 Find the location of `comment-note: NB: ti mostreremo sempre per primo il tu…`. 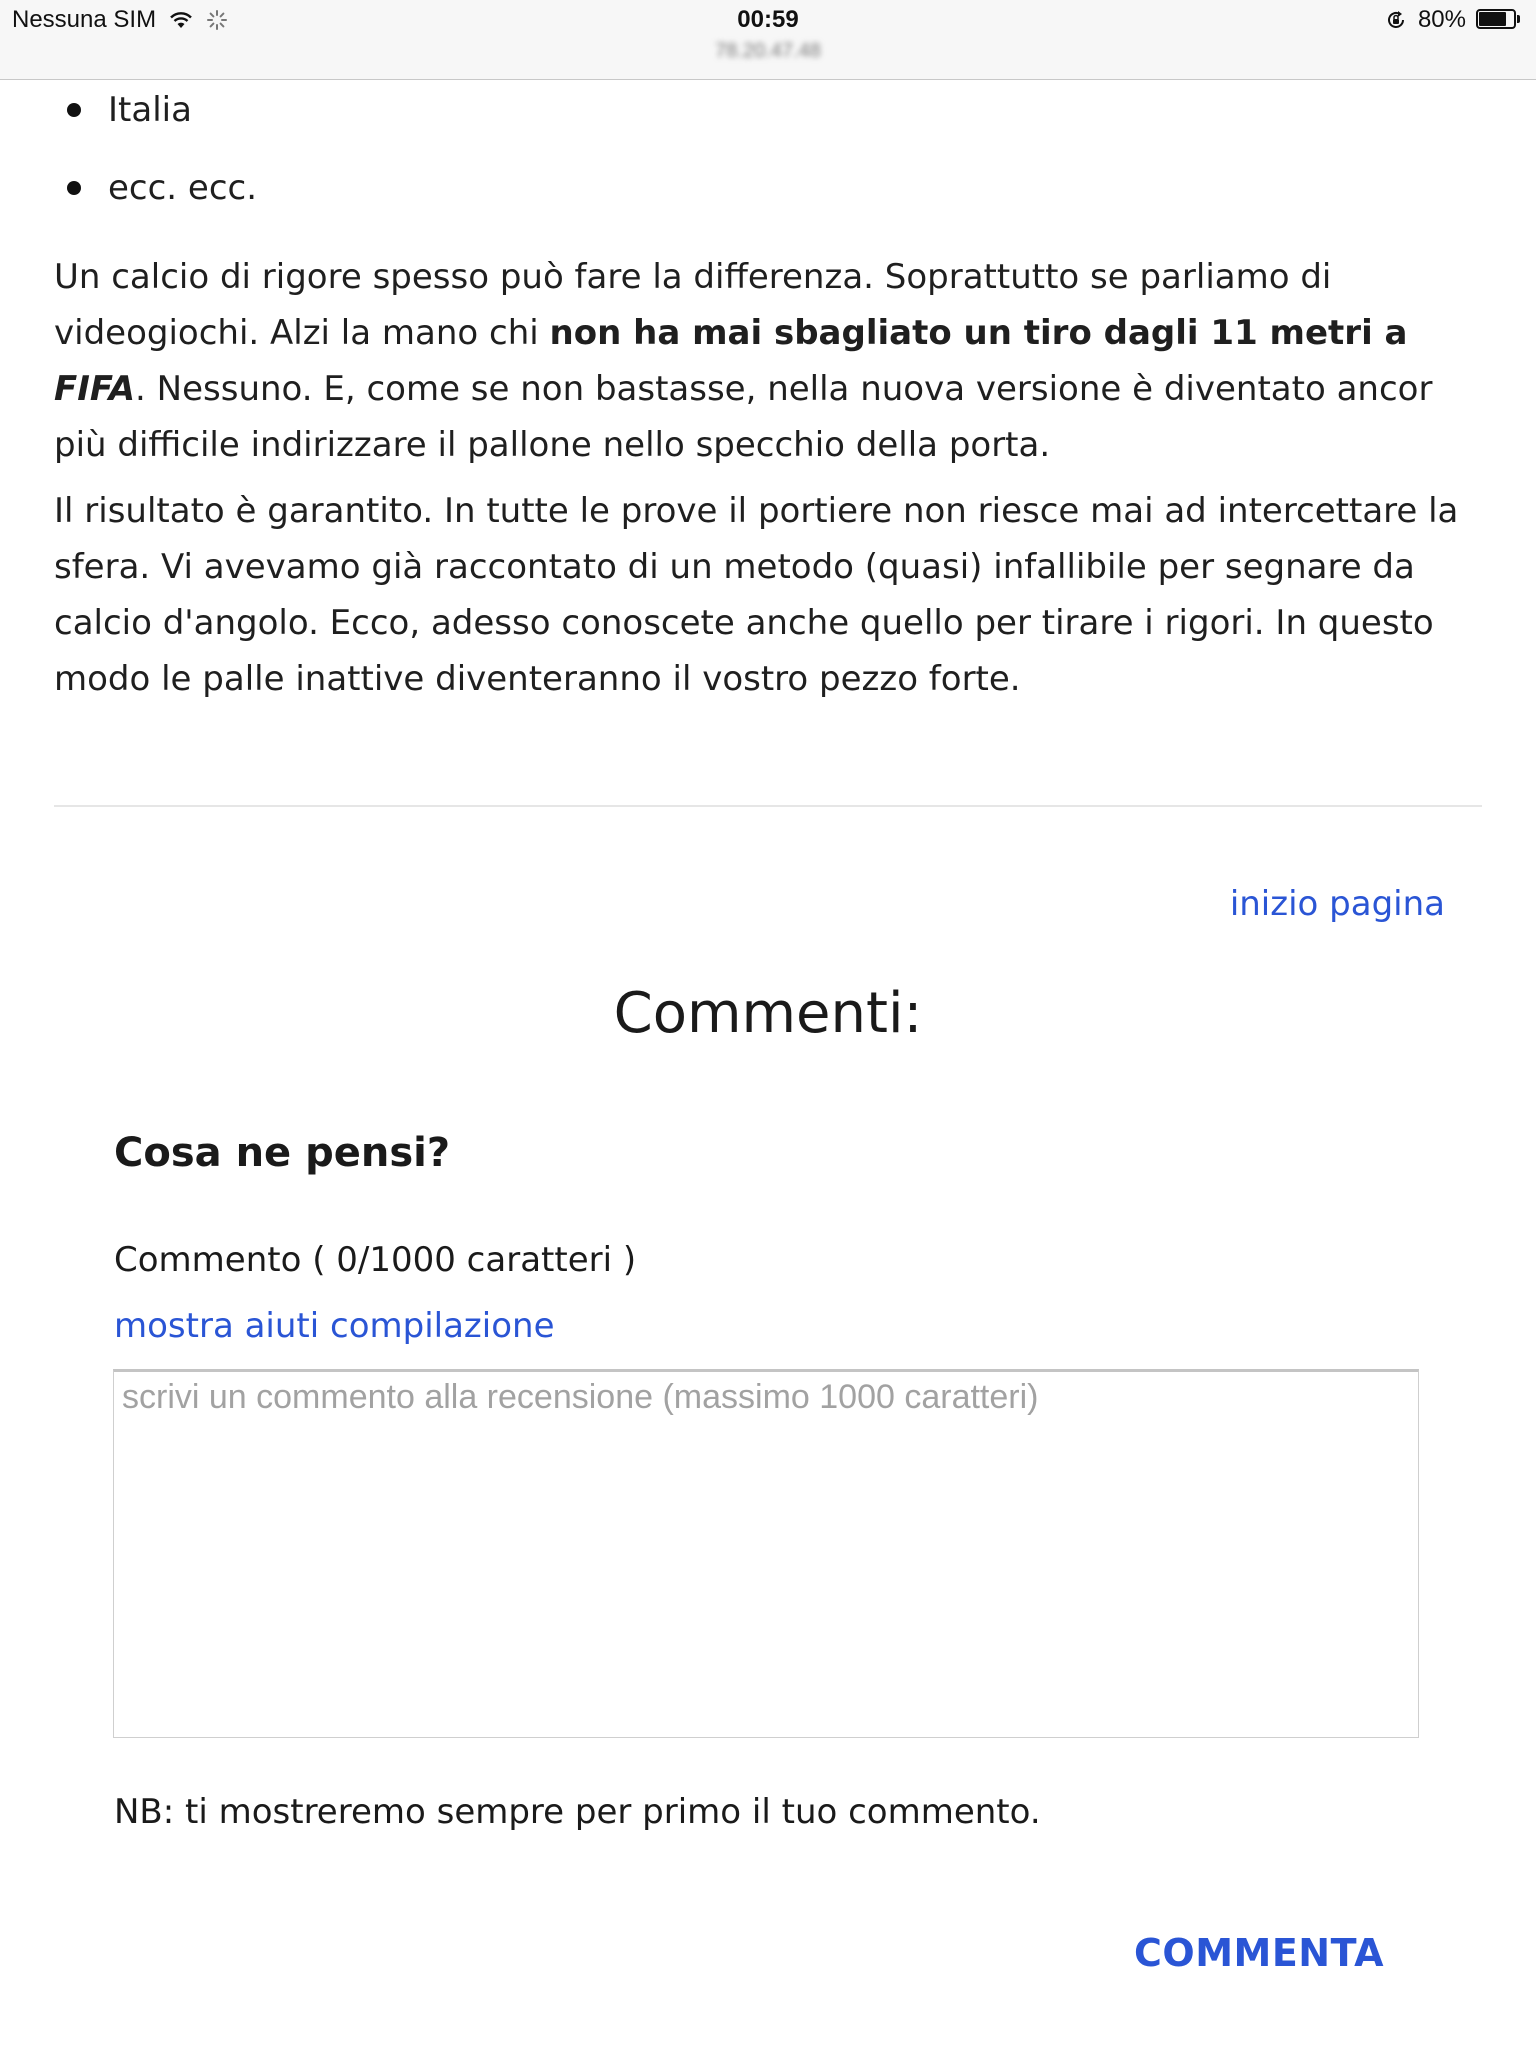

comment-note: NB: ti mostreremo sempre per primo il tu… is located at coordinates (577, 1812).